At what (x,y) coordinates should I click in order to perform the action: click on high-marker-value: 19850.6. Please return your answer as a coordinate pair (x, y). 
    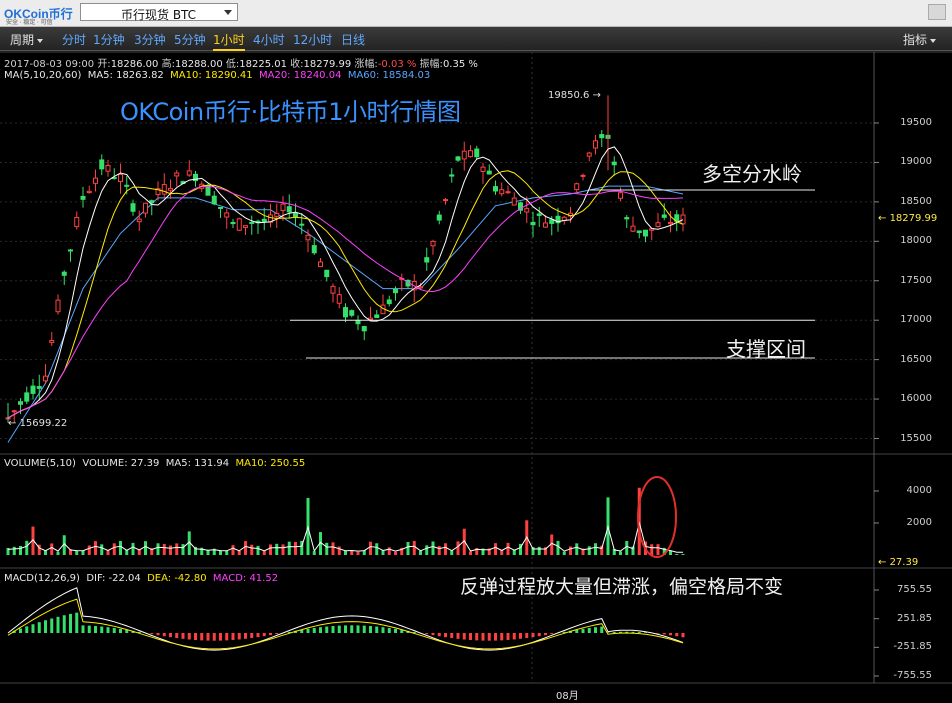
    Looking at the image, I should click on (569, 95).